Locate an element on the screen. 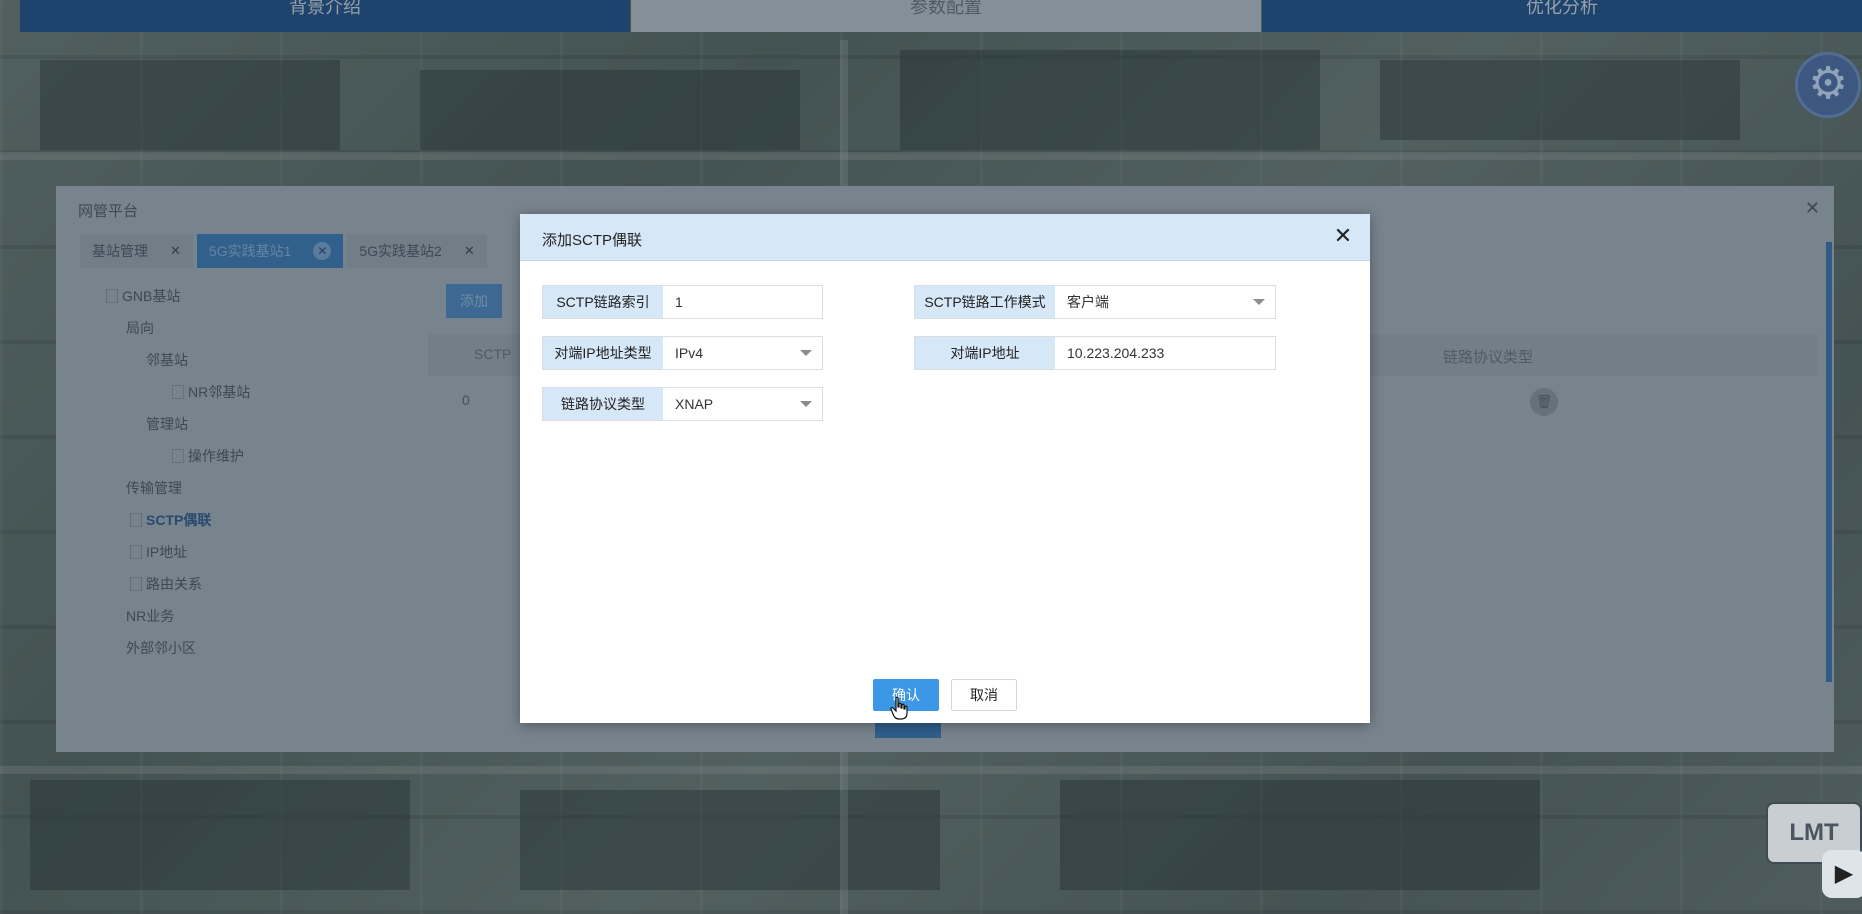 Image resolution: width=1862 pixels, height=914 pixels. sctp-index-field: SCTP链路索引 1 is located at coordinates (682, 302).